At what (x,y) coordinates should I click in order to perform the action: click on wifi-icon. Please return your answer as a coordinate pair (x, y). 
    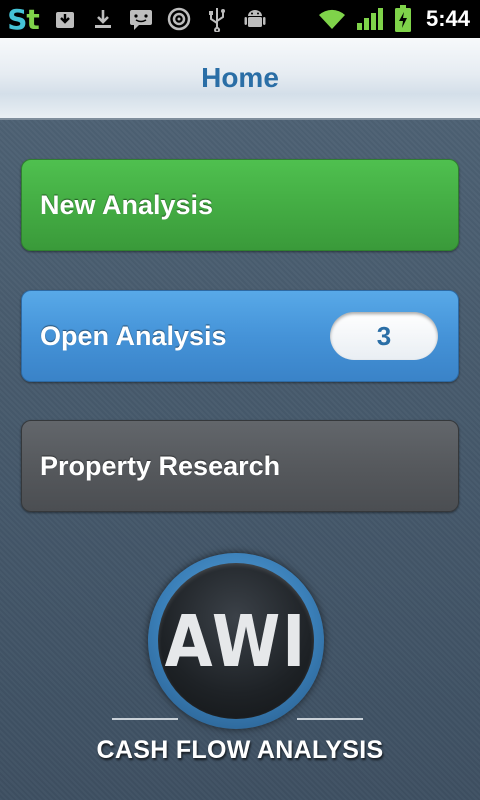
    Looking at the image, I should click on (332, 19).